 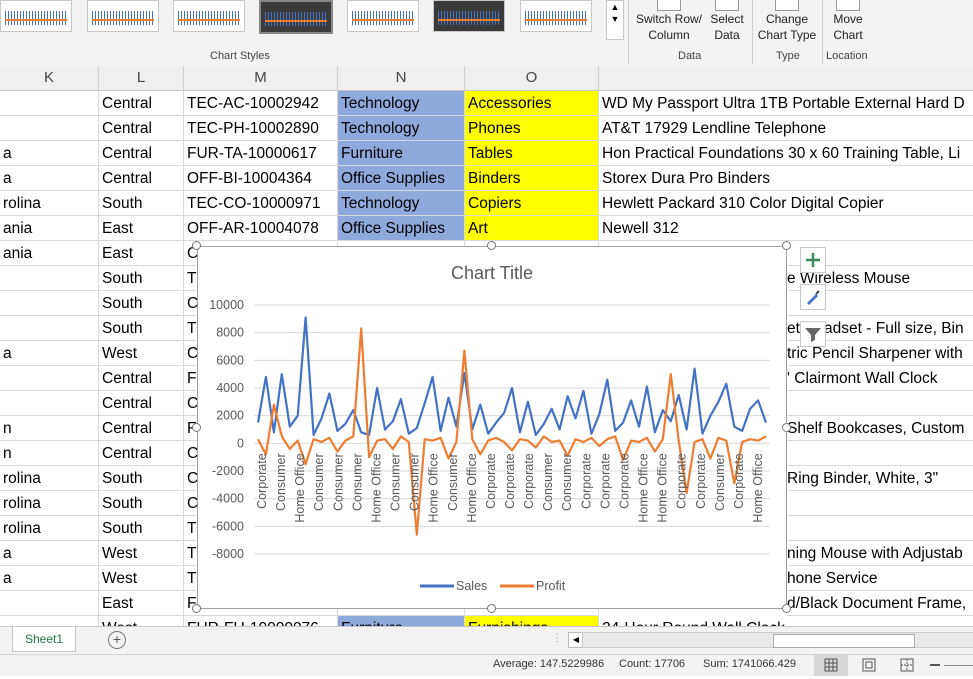 What do you see at coordinates (532, 228) in the screenshot?
I see `cell-subcategory: Art` at bounding box center [532, 228].